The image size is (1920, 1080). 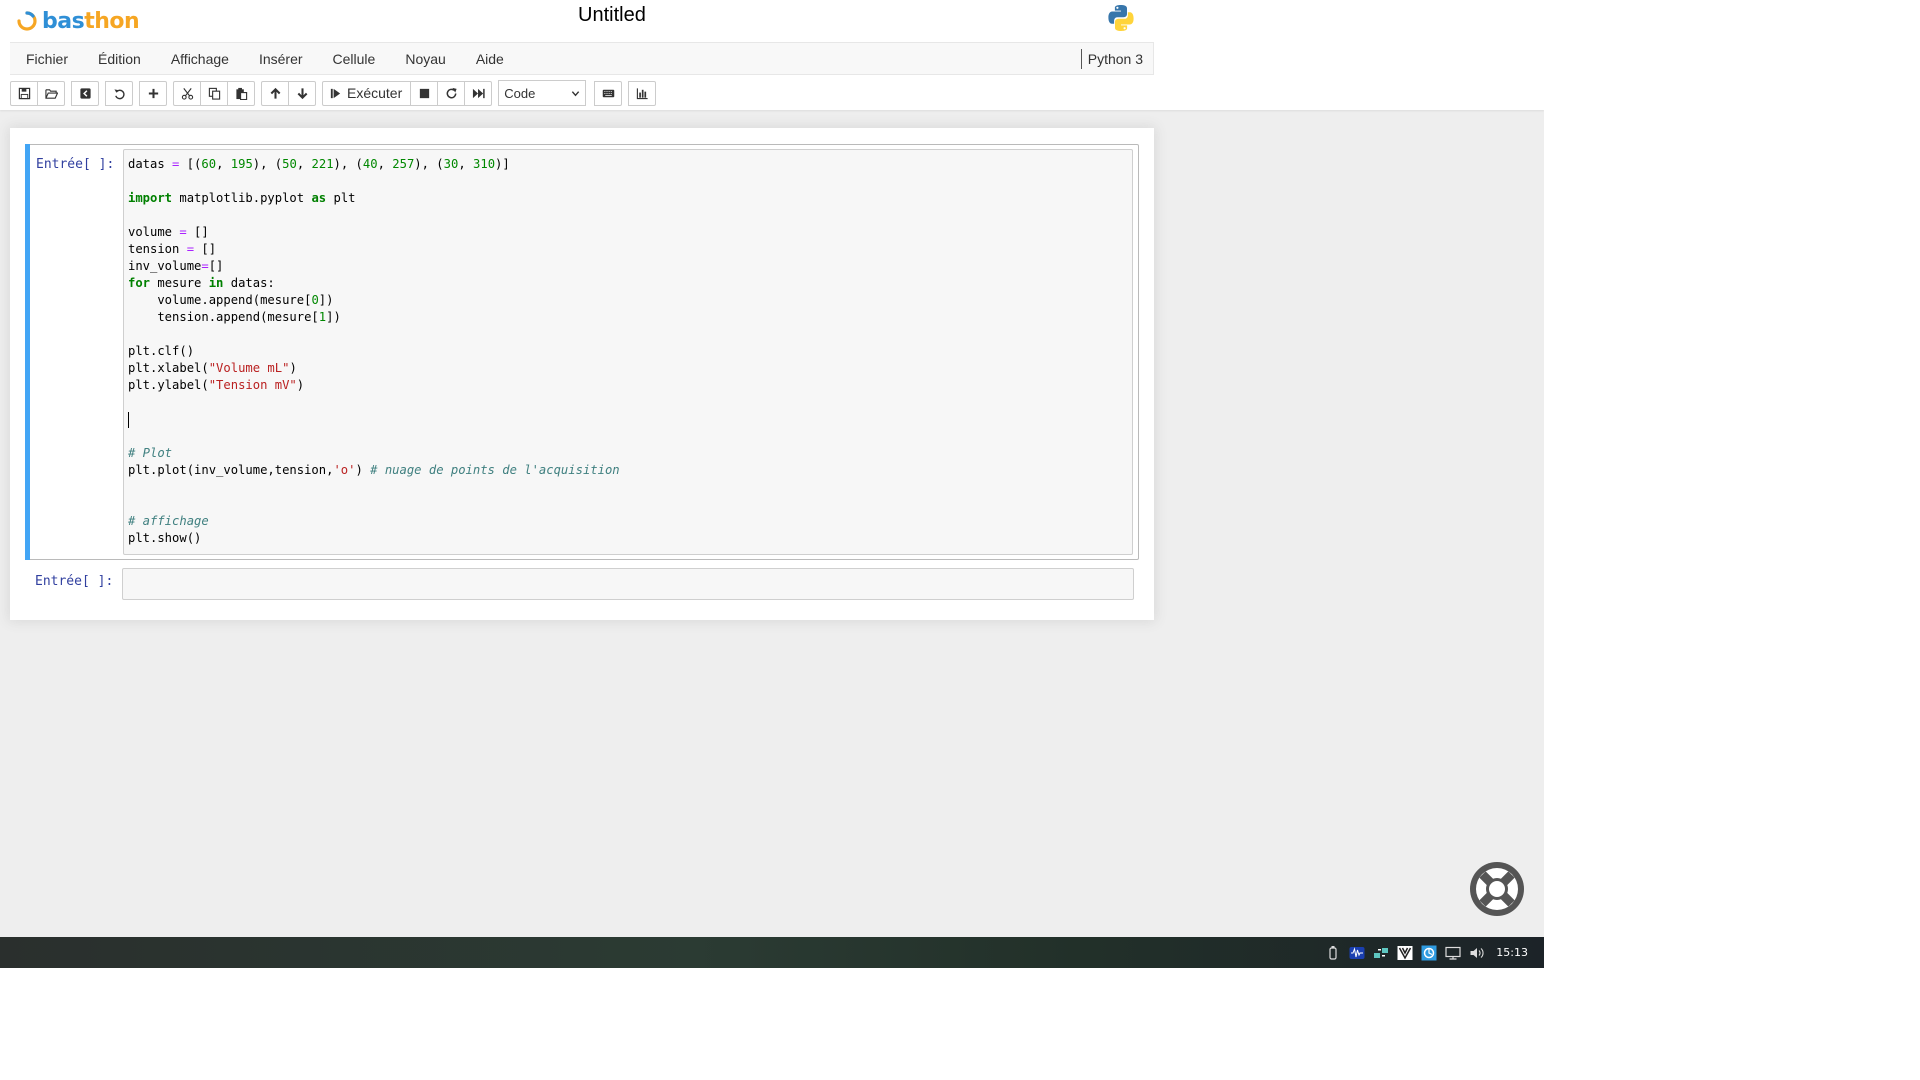 I want to click on clock: 15:13, so click(x=1512, y=952).